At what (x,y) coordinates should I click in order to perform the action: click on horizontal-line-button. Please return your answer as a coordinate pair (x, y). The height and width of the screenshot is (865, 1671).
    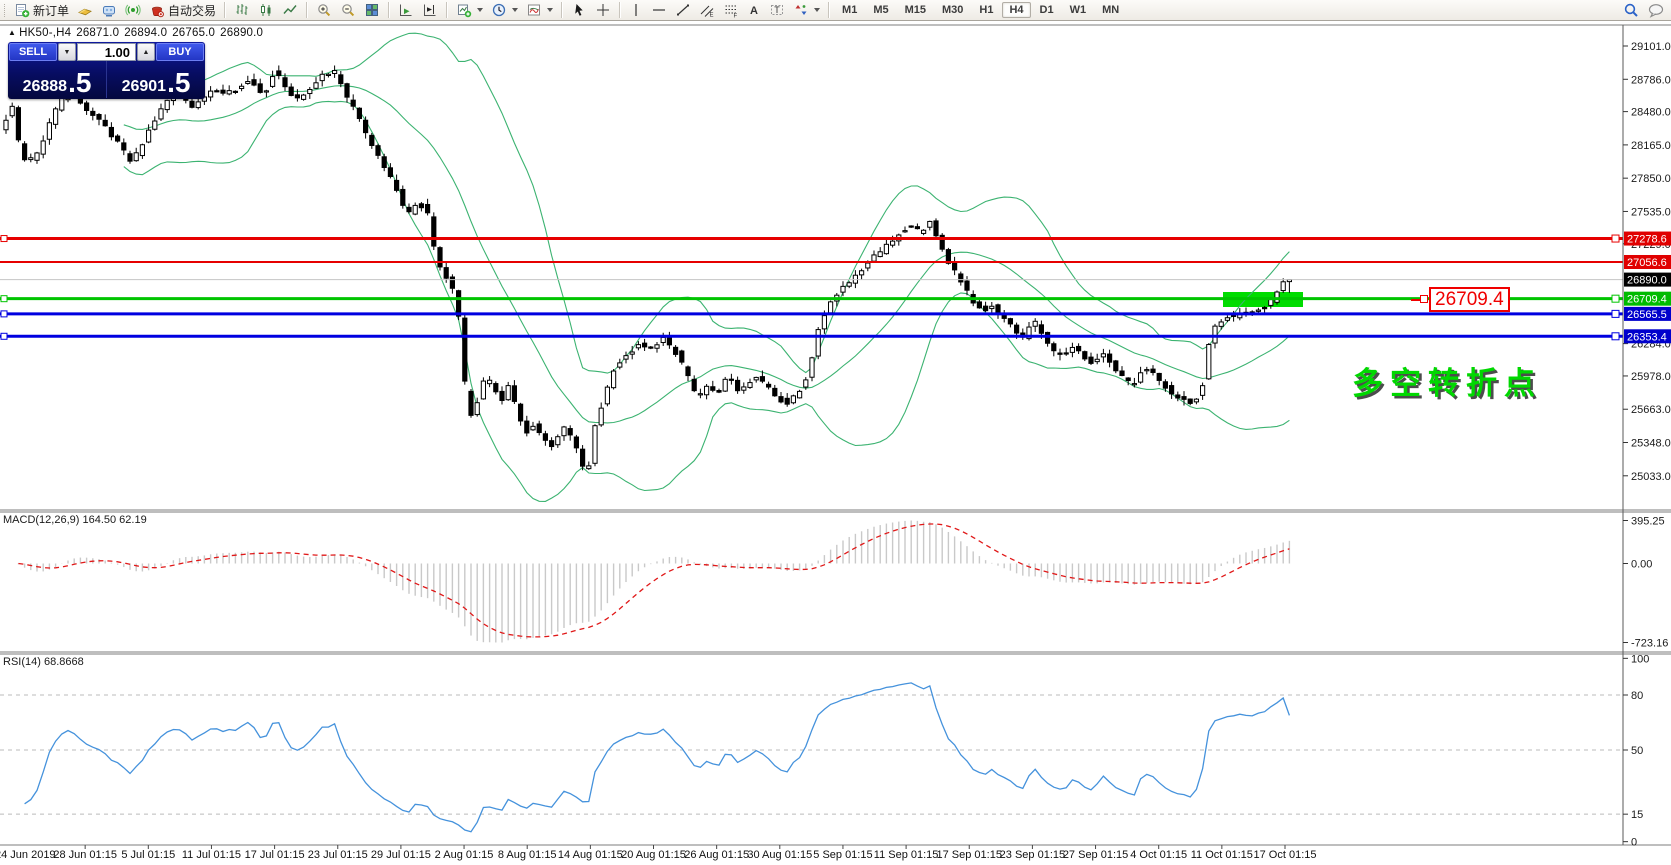
    Looking at the image, I should click on (659, 10).